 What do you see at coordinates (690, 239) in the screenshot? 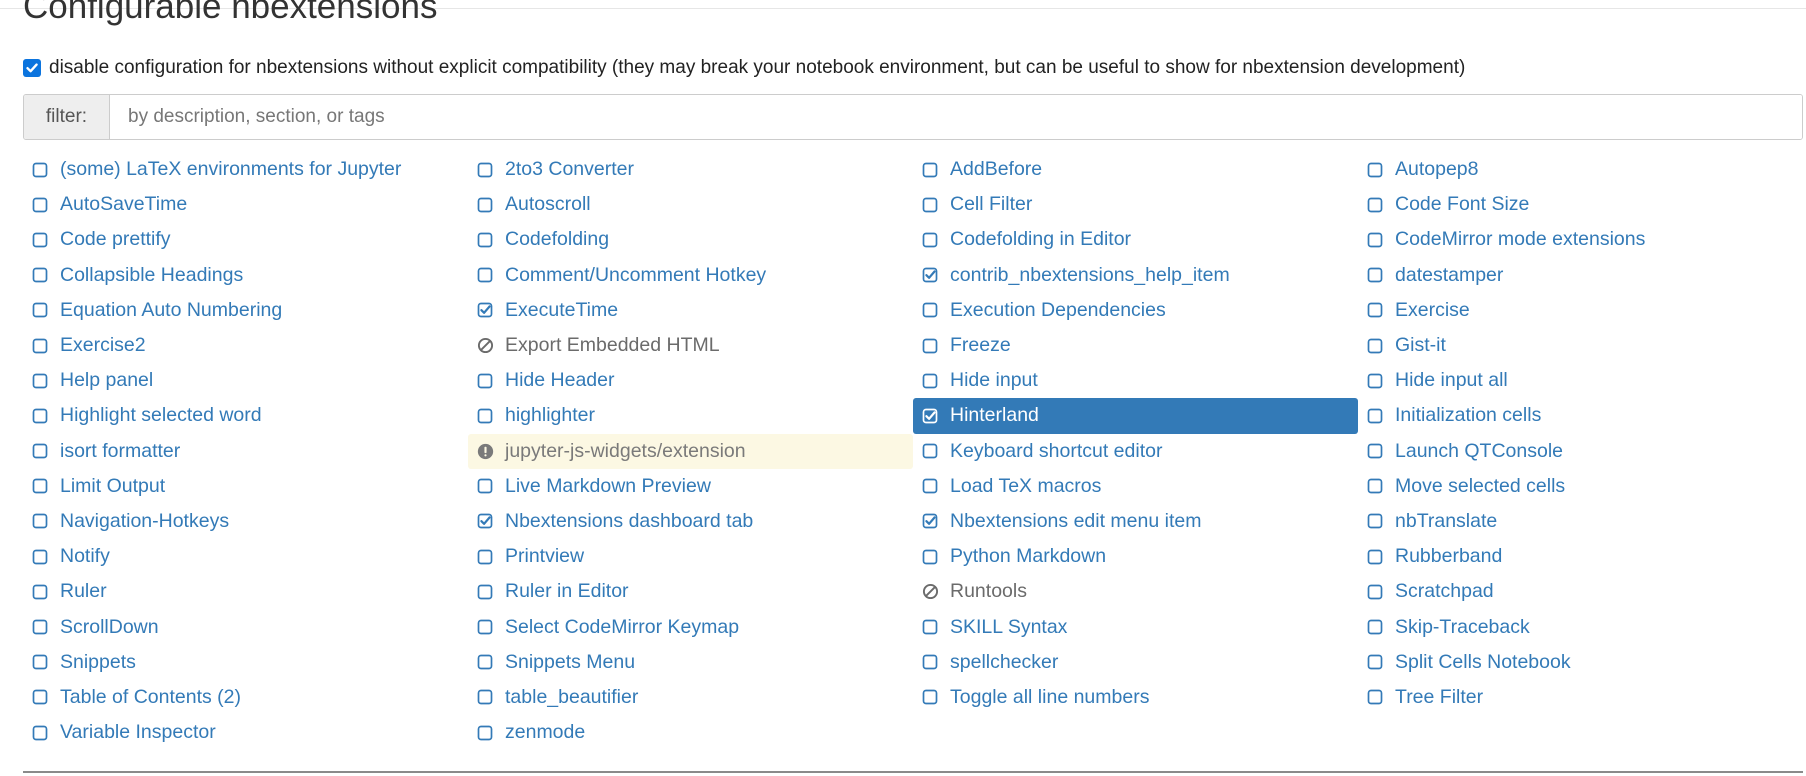
I see `nbextension-codefolding: Codefolding` at bounding box center [690, 239].